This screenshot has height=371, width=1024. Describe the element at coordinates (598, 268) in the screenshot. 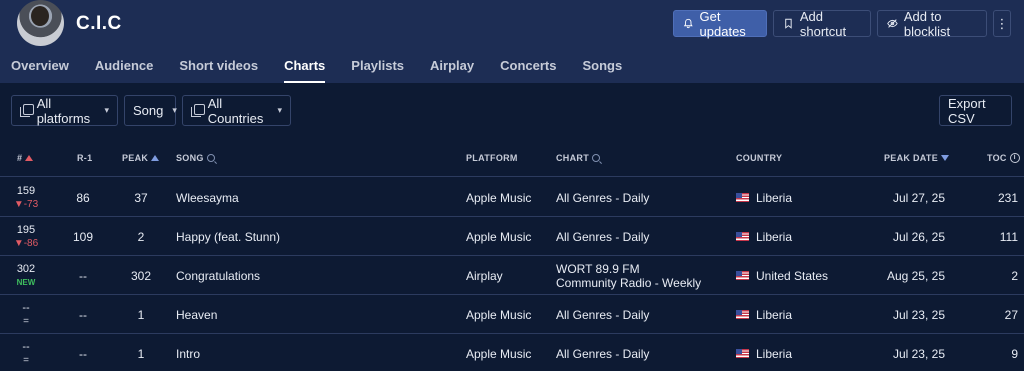

I see `chart-name-line1: WORT 89.9 FM` at that location.